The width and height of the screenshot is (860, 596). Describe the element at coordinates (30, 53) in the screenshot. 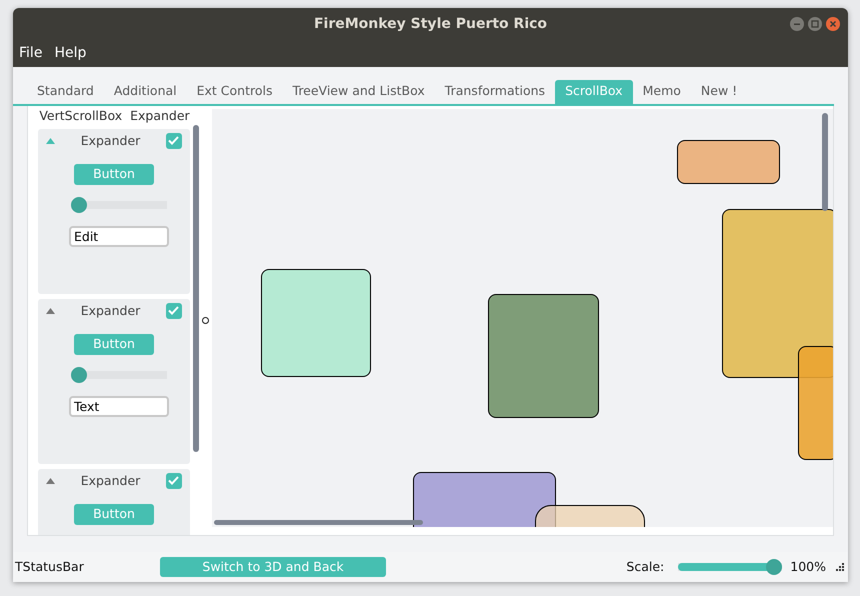

I see `menu-item: File` at that location.